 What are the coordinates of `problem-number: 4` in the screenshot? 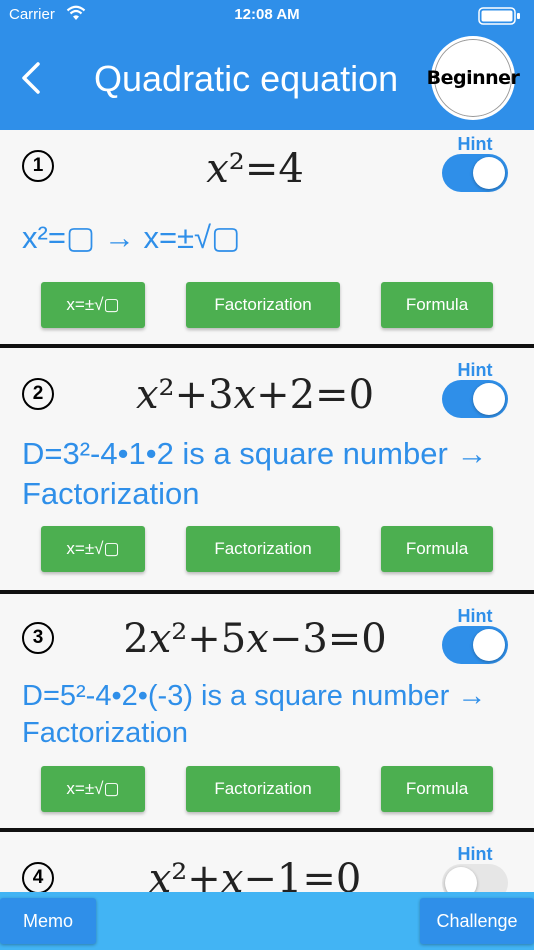 It's located at (38, 877).